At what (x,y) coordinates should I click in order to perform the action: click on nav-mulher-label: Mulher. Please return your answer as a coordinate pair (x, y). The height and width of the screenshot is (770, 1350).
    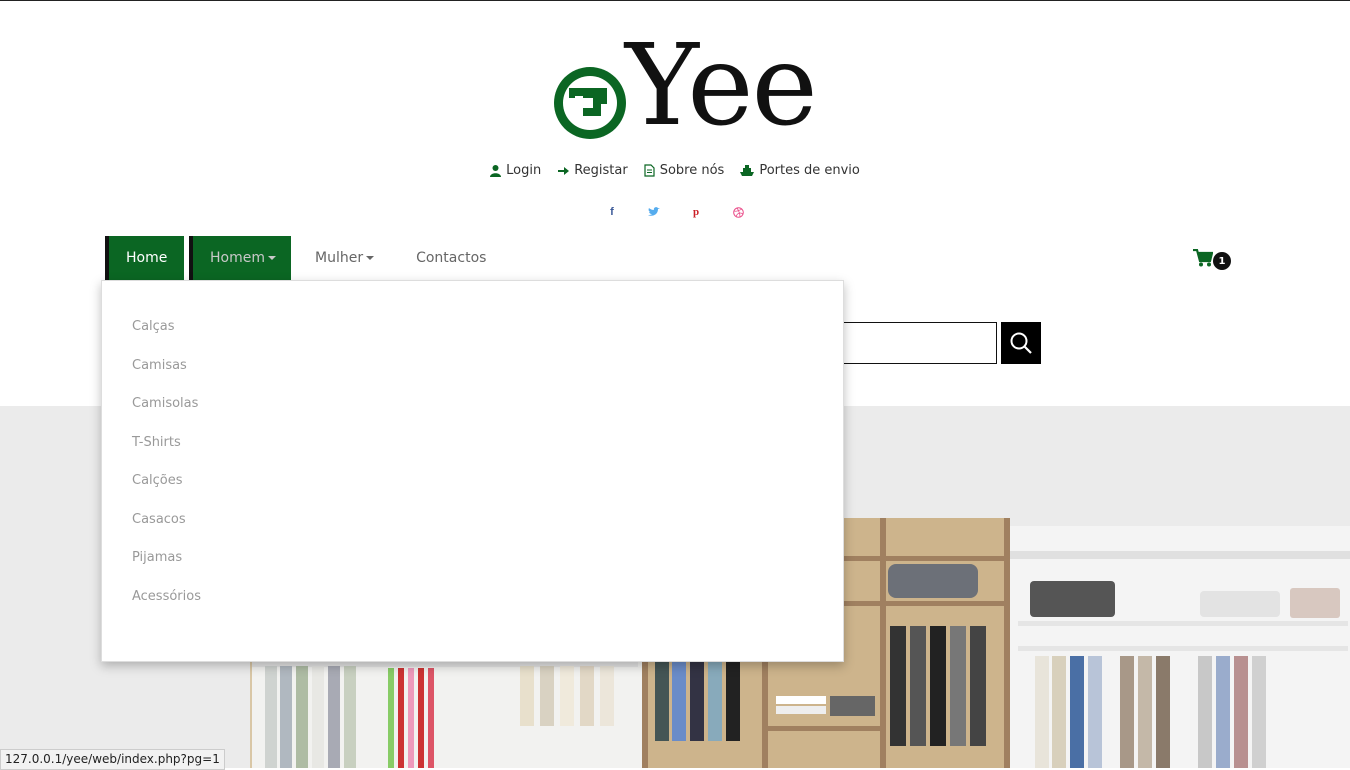
    Looking at the image, I should click on (339, 258).